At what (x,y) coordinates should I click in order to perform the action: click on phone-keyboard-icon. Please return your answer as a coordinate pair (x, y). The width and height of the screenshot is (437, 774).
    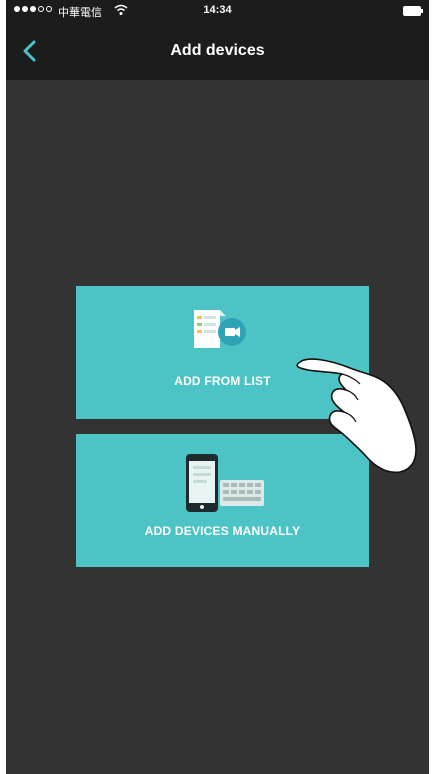
    Looking at the image, I should click on (225, 483).